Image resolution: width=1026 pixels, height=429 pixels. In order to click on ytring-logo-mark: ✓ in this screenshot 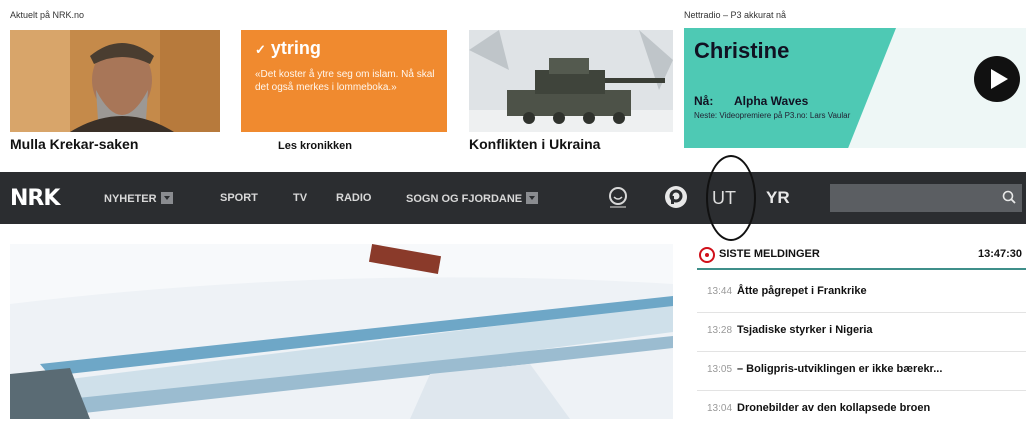, I will do `click(260, 49)`.